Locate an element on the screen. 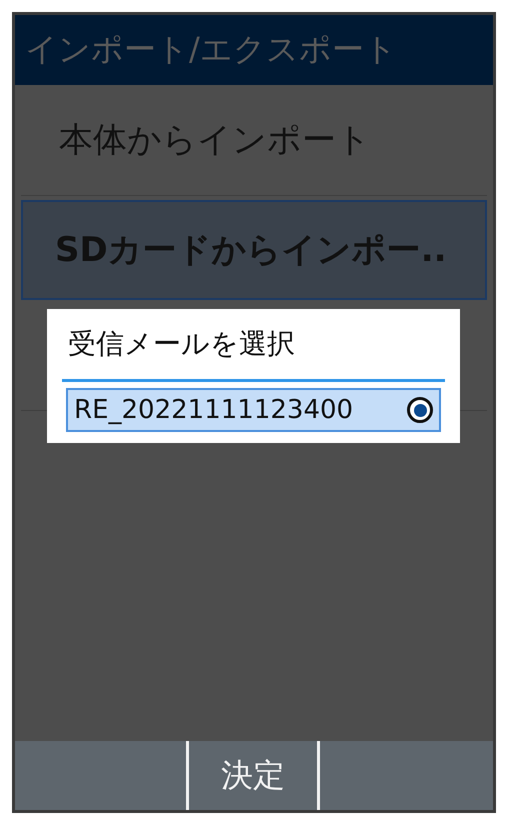  softkey: 決定 is located at coordinates (253, 775).